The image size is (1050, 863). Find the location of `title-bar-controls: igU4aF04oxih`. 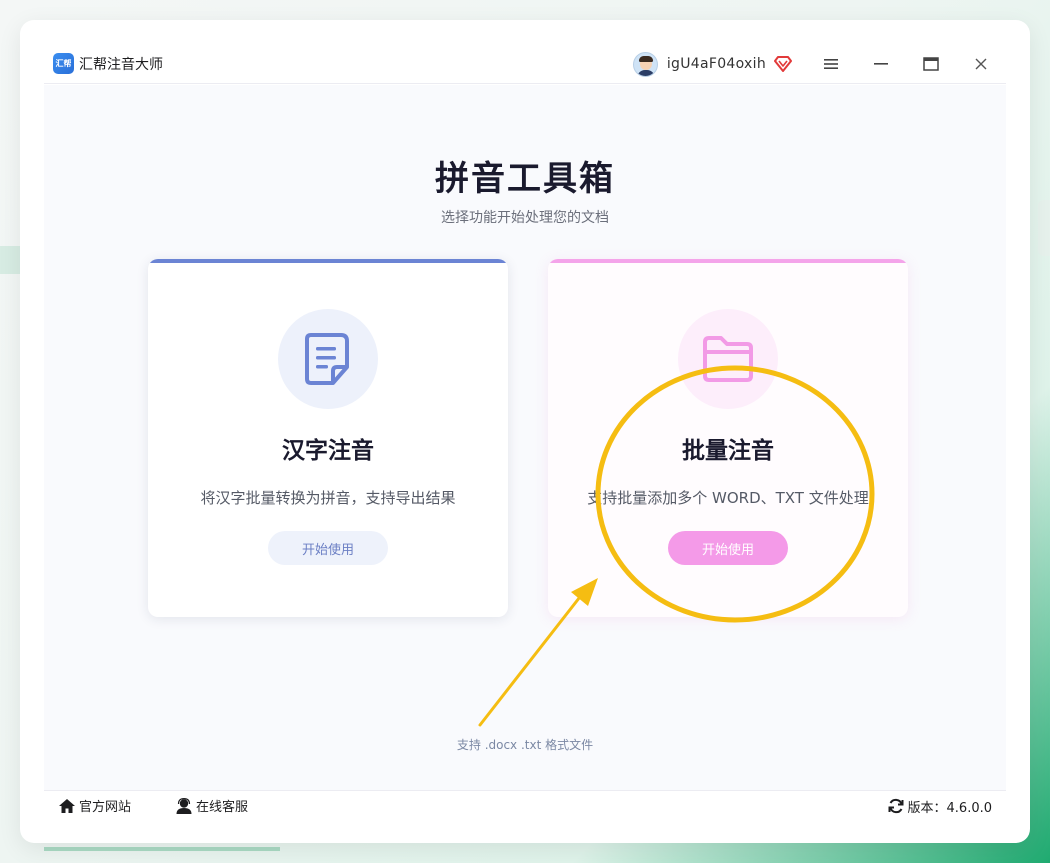

title-bar-controls: igU4aF04oxih is located at coordinates (819, 64).